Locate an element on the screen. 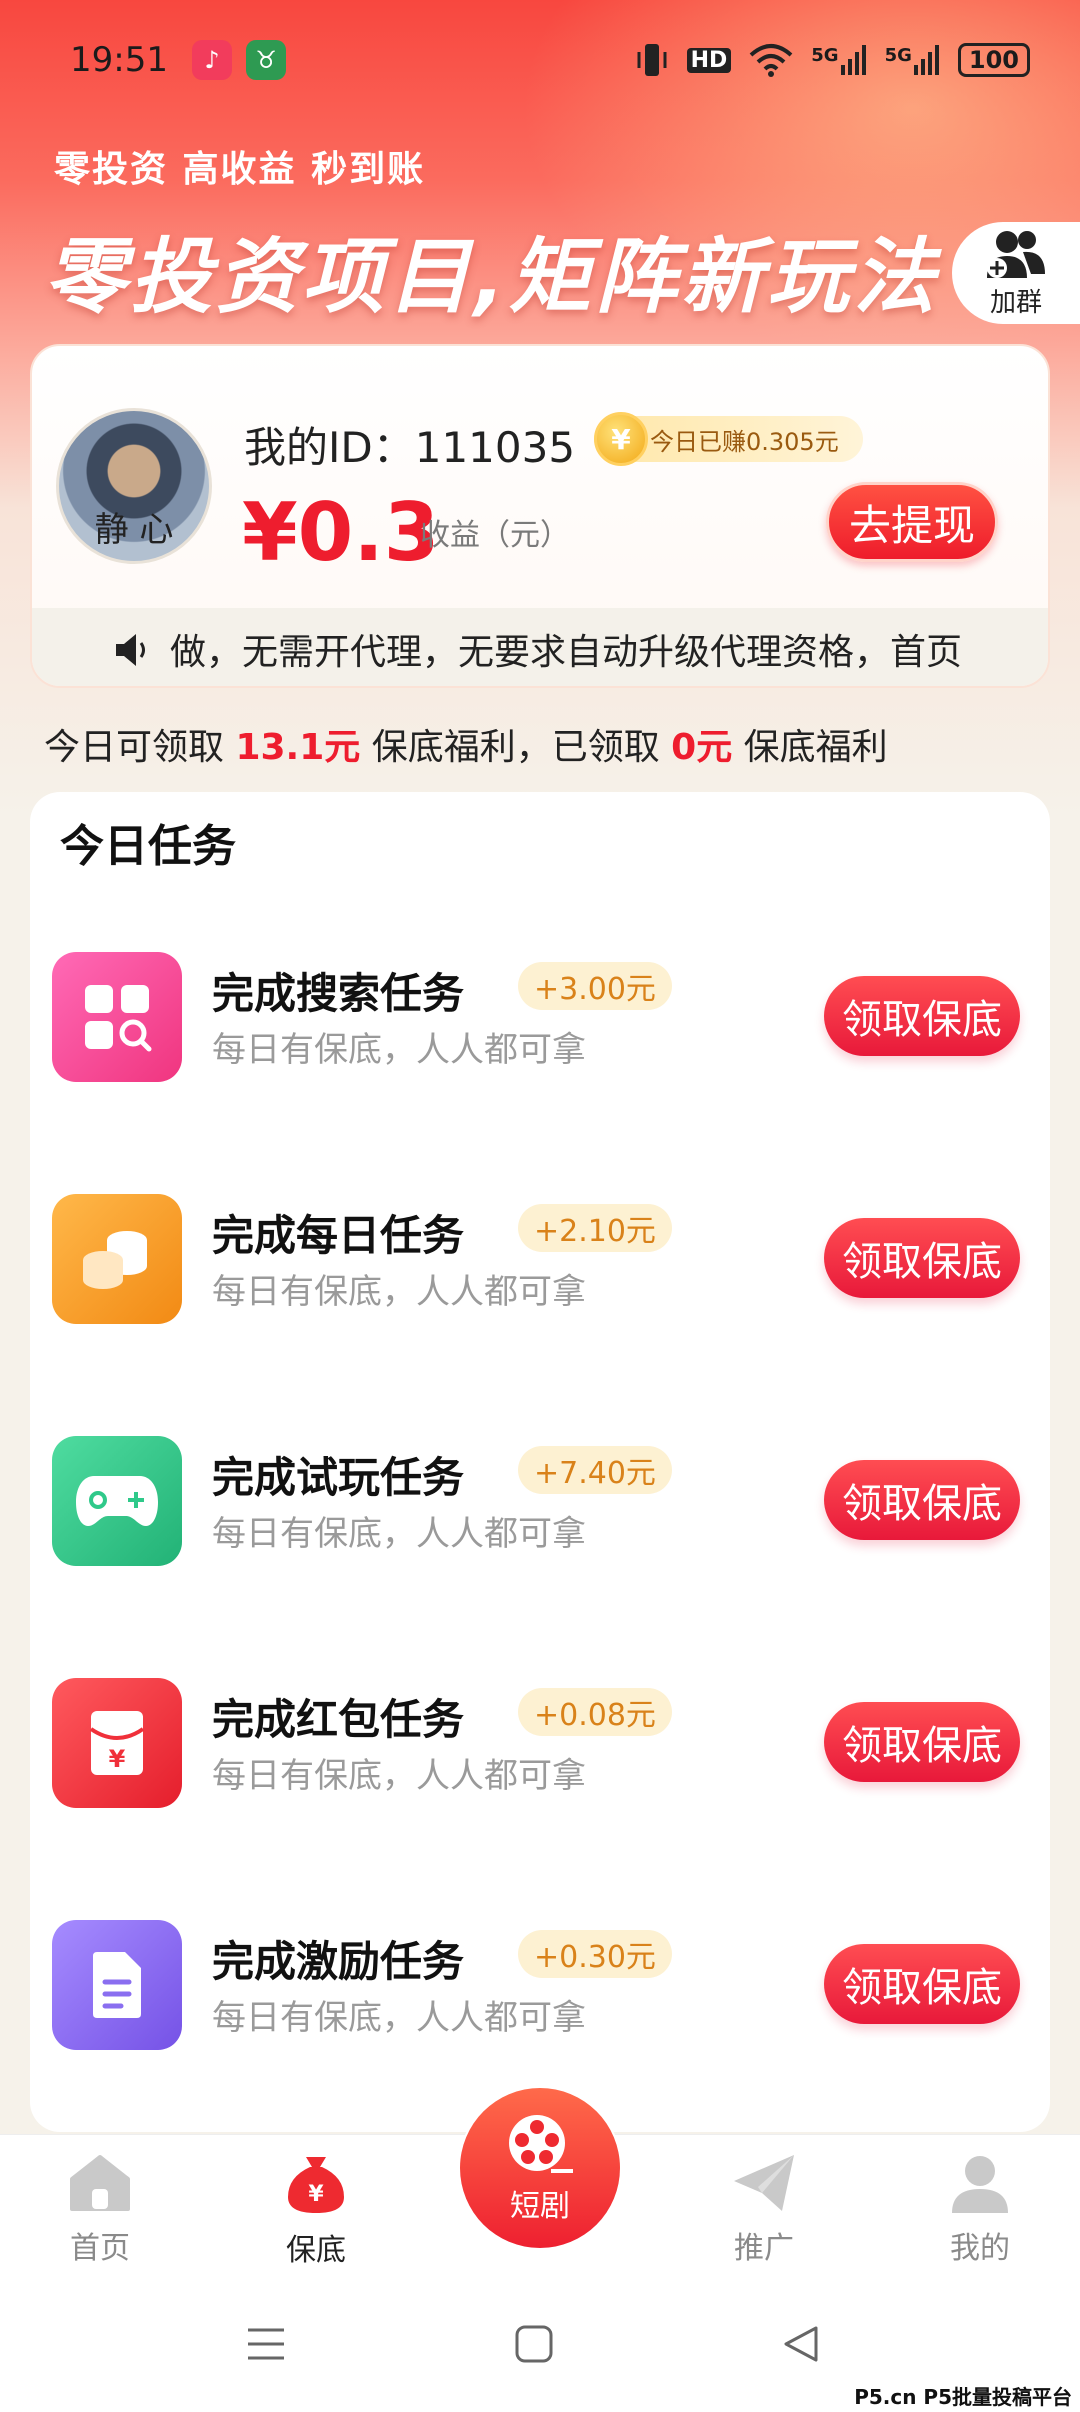  music-app-icon: ♪ is located at coordinates (211, 60).